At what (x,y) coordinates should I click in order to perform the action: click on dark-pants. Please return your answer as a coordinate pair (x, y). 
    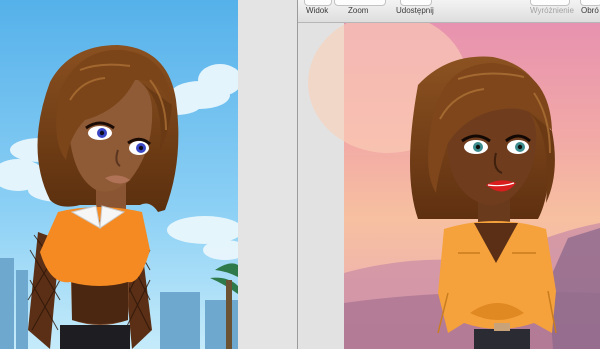
    Looking at the image, I should click on (502, 339).